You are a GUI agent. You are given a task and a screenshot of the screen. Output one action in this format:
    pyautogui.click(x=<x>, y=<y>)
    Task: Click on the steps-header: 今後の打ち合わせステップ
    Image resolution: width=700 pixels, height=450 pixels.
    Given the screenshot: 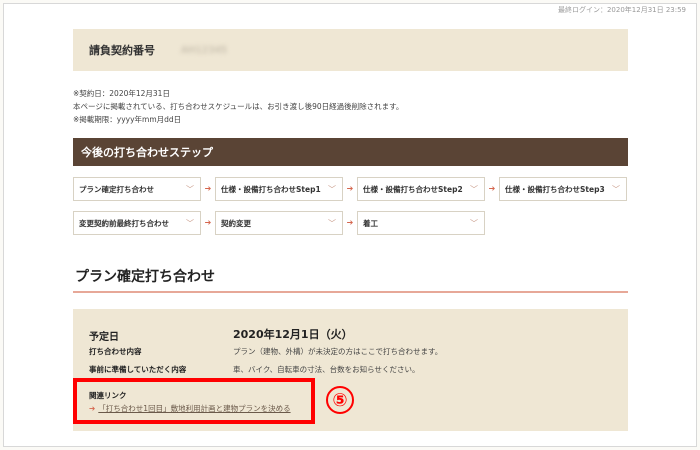 What is the action you would take?
    pyautogui.click(x=350, y=152)
    